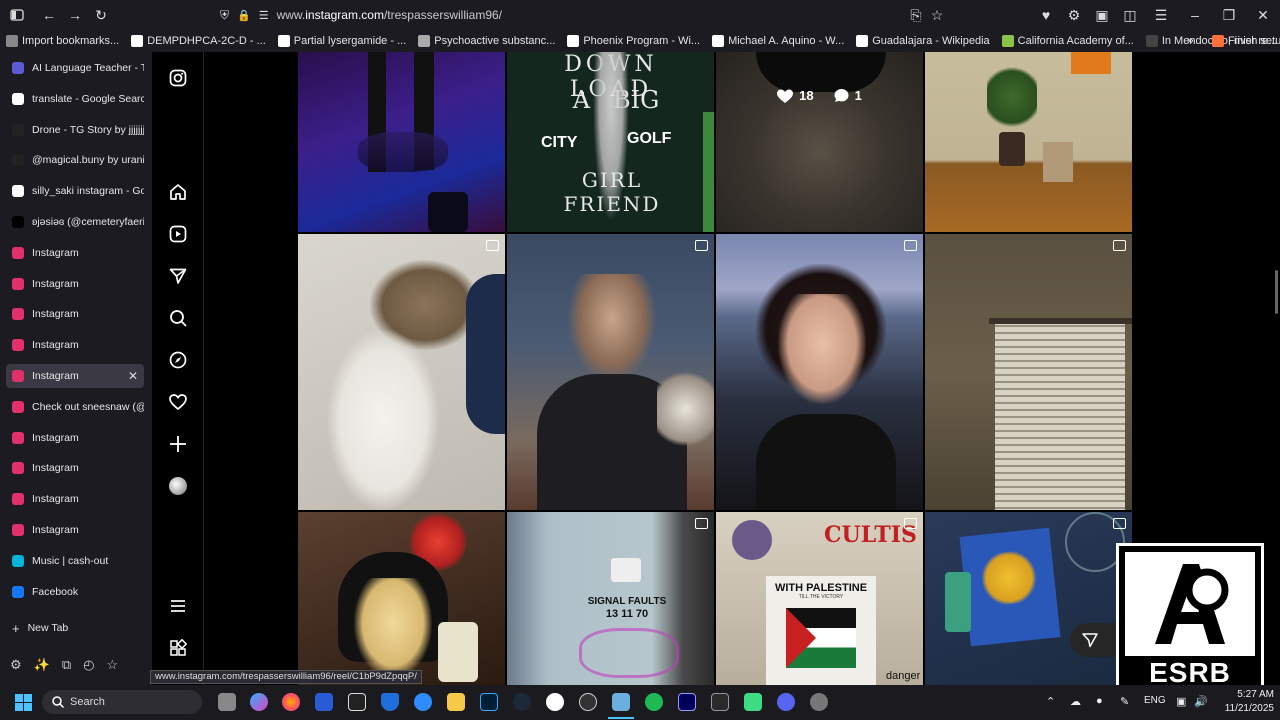  What do you see at coordinates (75, 628) in the screenshot?
I see `new-tab-button: + New Tab` at bounding box center [75, 628].